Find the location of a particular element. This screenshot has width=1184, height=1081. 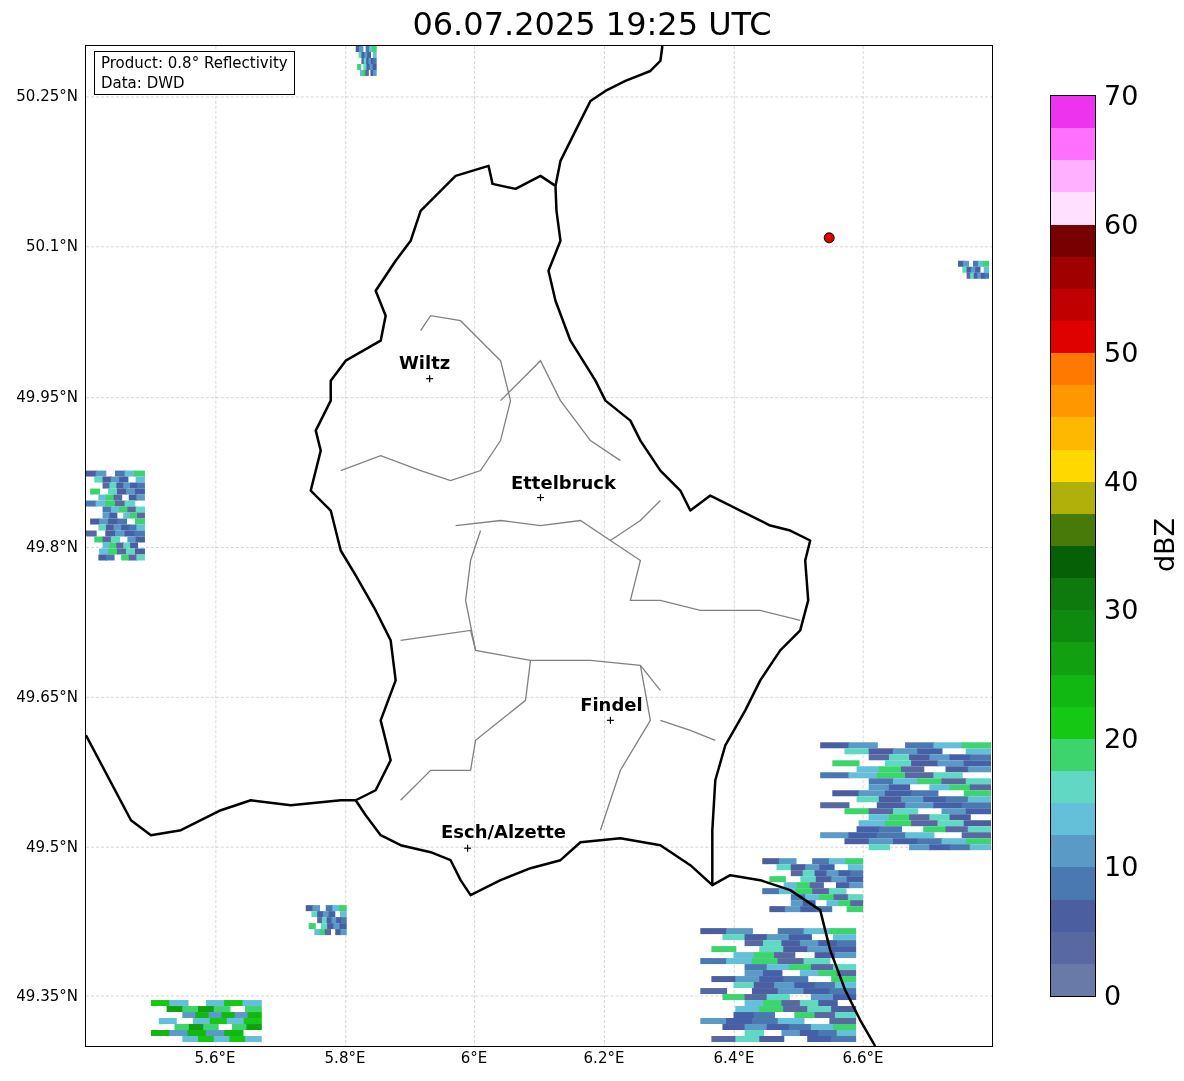

info-text: Data: DWD is located at coordinates (143, 83).